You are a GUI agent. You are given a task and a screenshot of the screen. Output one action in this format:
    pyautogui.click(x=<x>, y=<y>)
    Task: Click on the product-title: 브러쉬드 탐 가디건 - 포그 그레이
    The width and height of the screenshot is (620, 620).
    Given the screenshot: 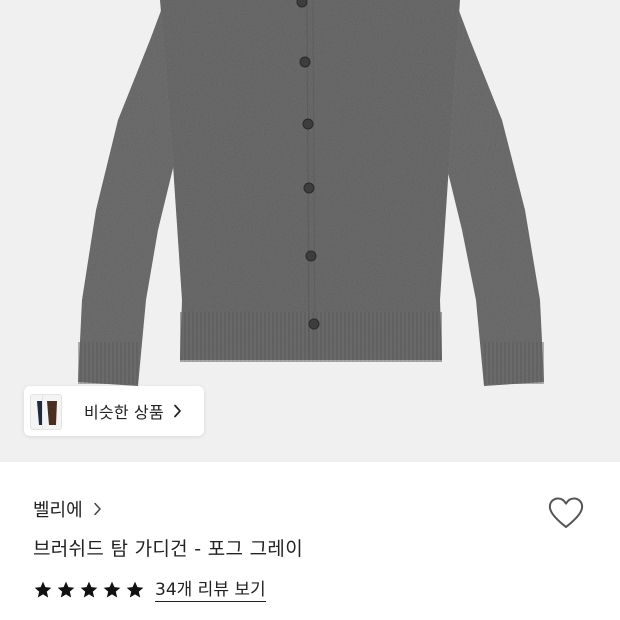 What is the action you would take?
    pyautogui.click(x=168, y=549)
    